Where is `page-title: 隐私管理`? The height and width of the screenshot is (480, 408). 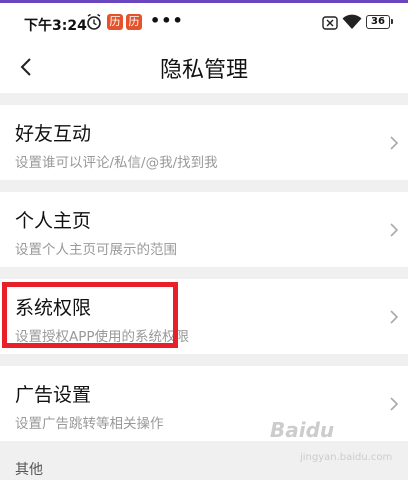
page-title: 隐私管理 is located at coordinates (203, 70).